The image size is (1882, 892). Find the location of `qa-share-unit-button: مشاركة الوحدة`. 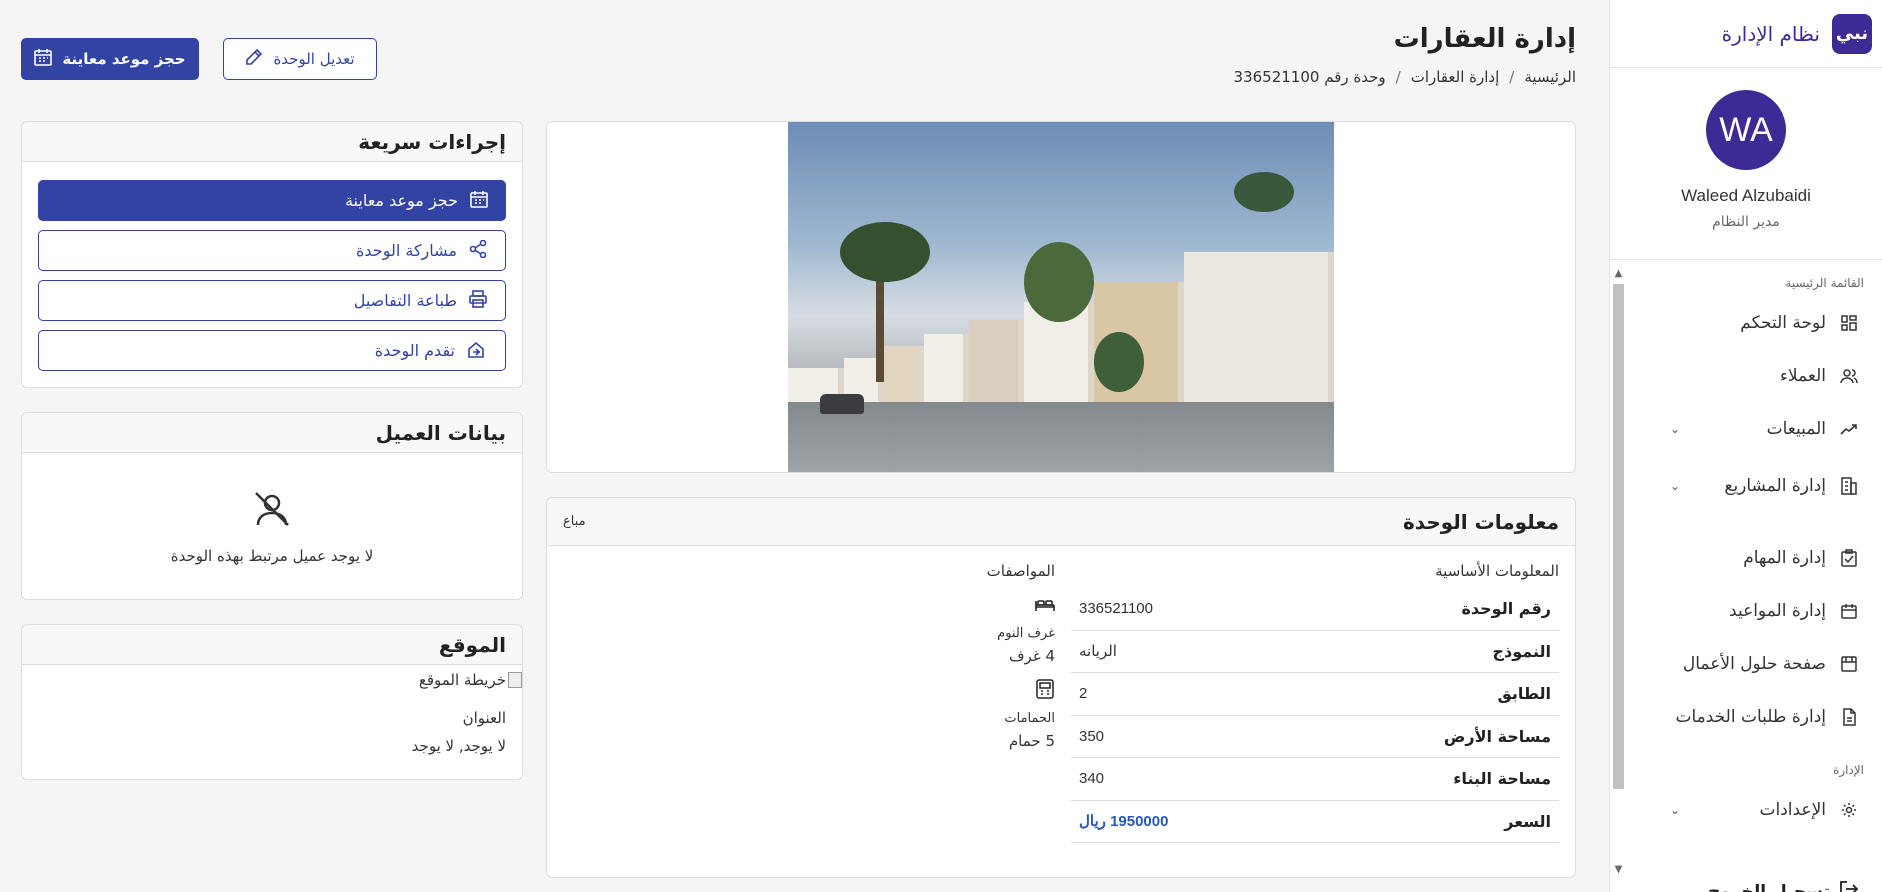

qa-share-unit-button: مشاركة الوحدة is located at coordinates (272, 250).